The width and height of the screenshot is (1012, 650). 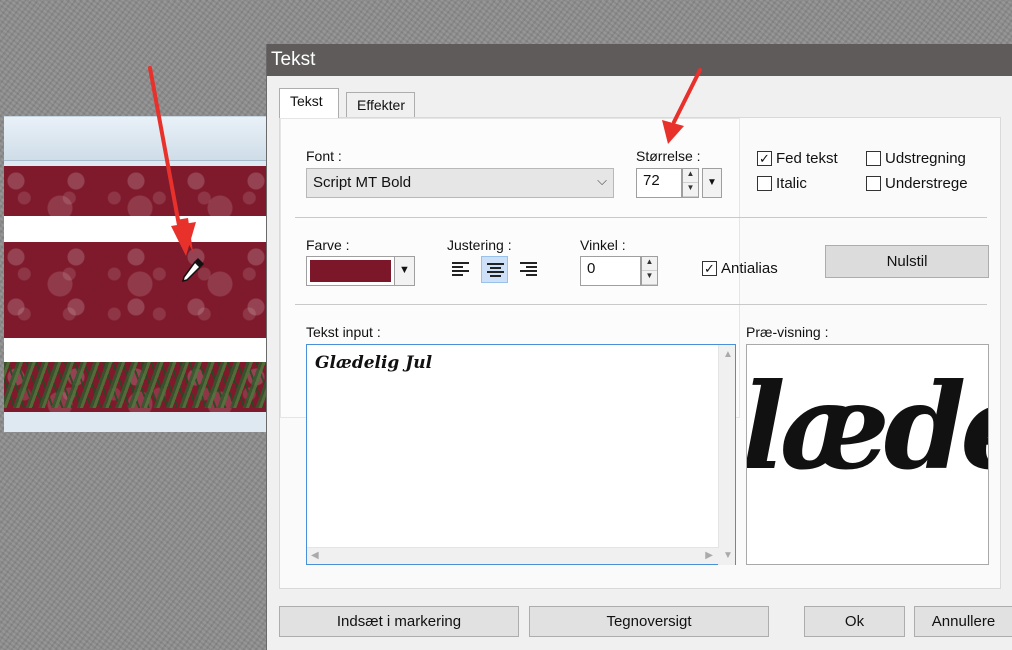 What do you see at coordinates (479, 245) in the screenshot?
I see `alignment-label: Justering :` at bounding box center [479, 245].